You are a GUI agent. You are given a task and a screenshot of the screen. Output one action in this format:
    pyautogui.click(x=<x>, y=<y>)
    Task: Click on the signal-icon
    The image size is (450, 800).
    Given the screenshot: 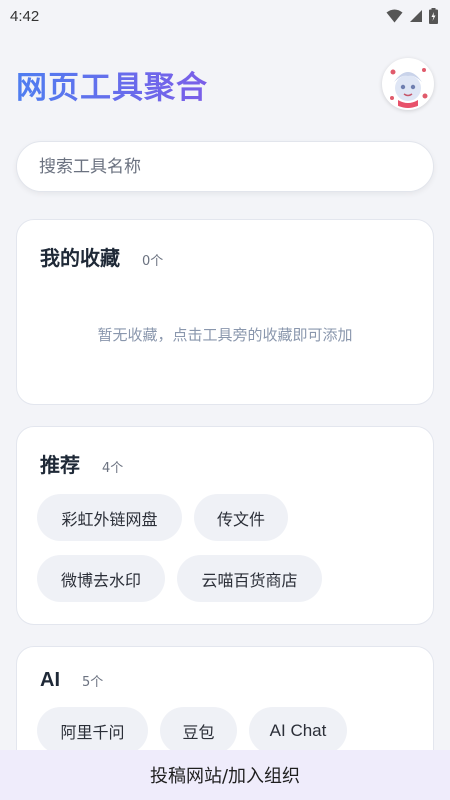 What is the action you would take?
    pyautogui.click(x=416, y=16)
    